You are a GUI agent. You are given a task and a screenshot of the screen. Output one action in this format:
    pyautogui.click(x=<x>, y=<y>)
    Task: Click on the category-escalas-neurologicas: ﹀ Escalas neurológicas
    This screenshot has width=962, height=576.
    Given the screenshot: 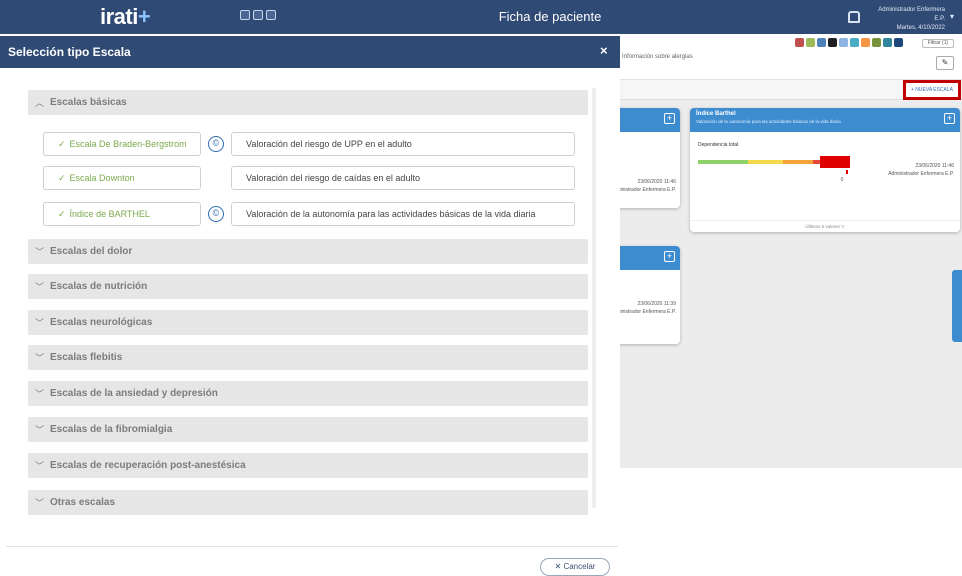 What is the action you would take?
    pyautogui.click(x=308, y=322)
    